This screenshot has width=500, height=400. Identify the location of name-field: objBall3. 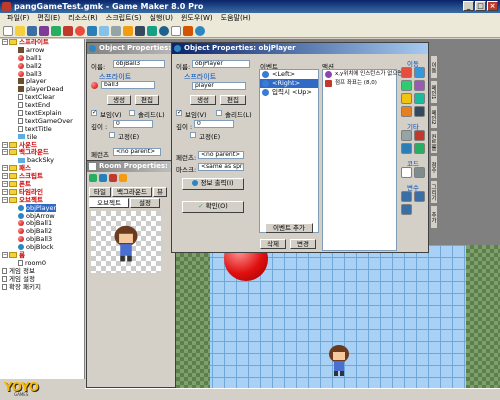
(139, 64).